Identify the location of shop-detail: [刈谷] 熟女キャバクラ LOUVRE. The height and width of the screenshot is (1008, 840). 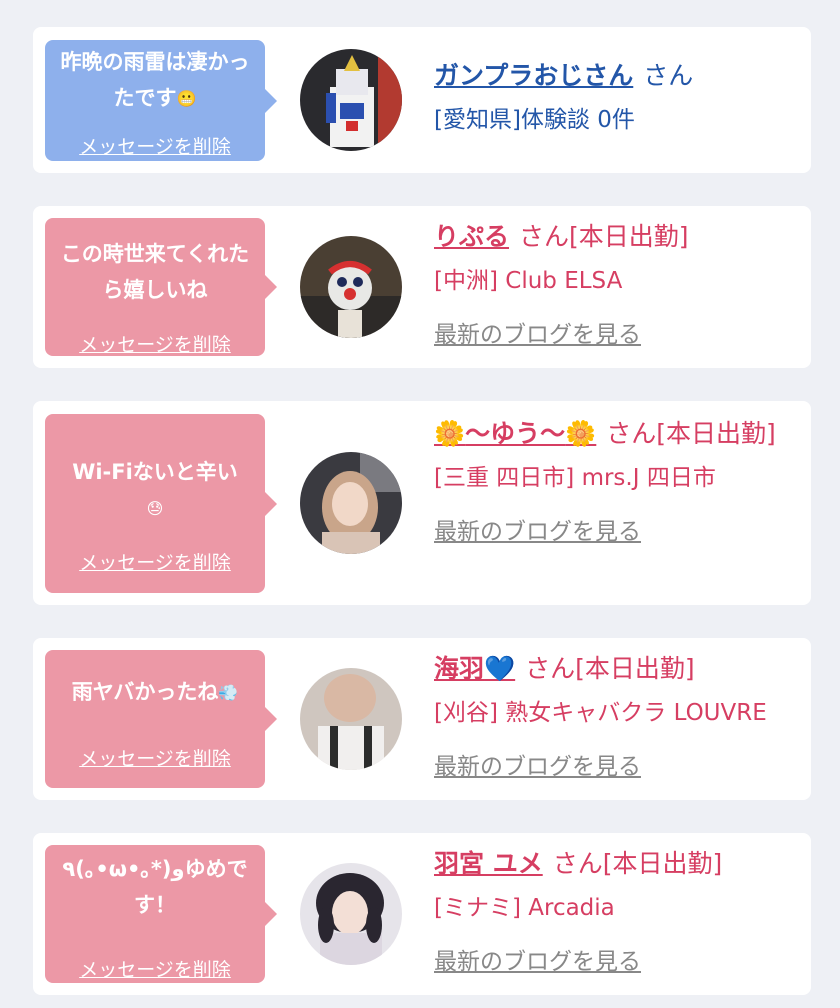
(600, 713).